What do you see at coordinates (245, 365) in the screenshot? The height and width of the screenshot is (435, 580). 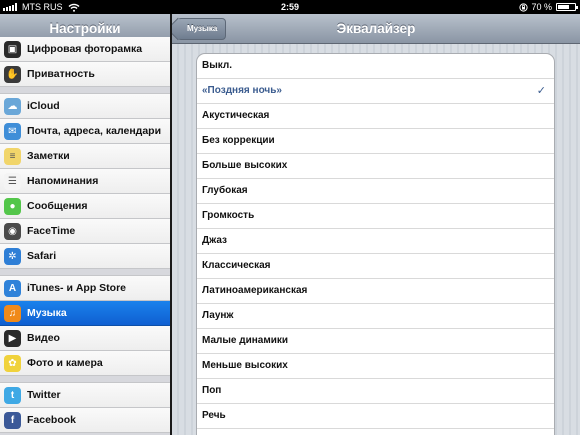 I see `equalizer-option-label: Меньше высоких` at bounding box center [245, 365].